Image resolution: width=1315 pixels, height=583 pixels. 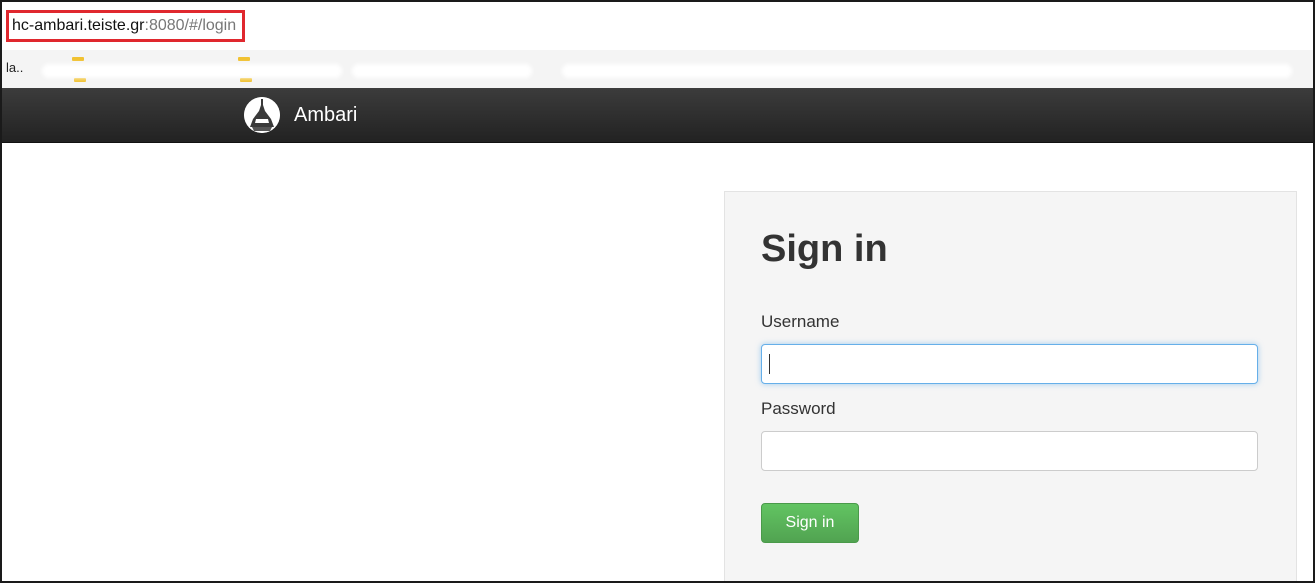 I want to click on password-label: Password, so click(x=798, y=408).